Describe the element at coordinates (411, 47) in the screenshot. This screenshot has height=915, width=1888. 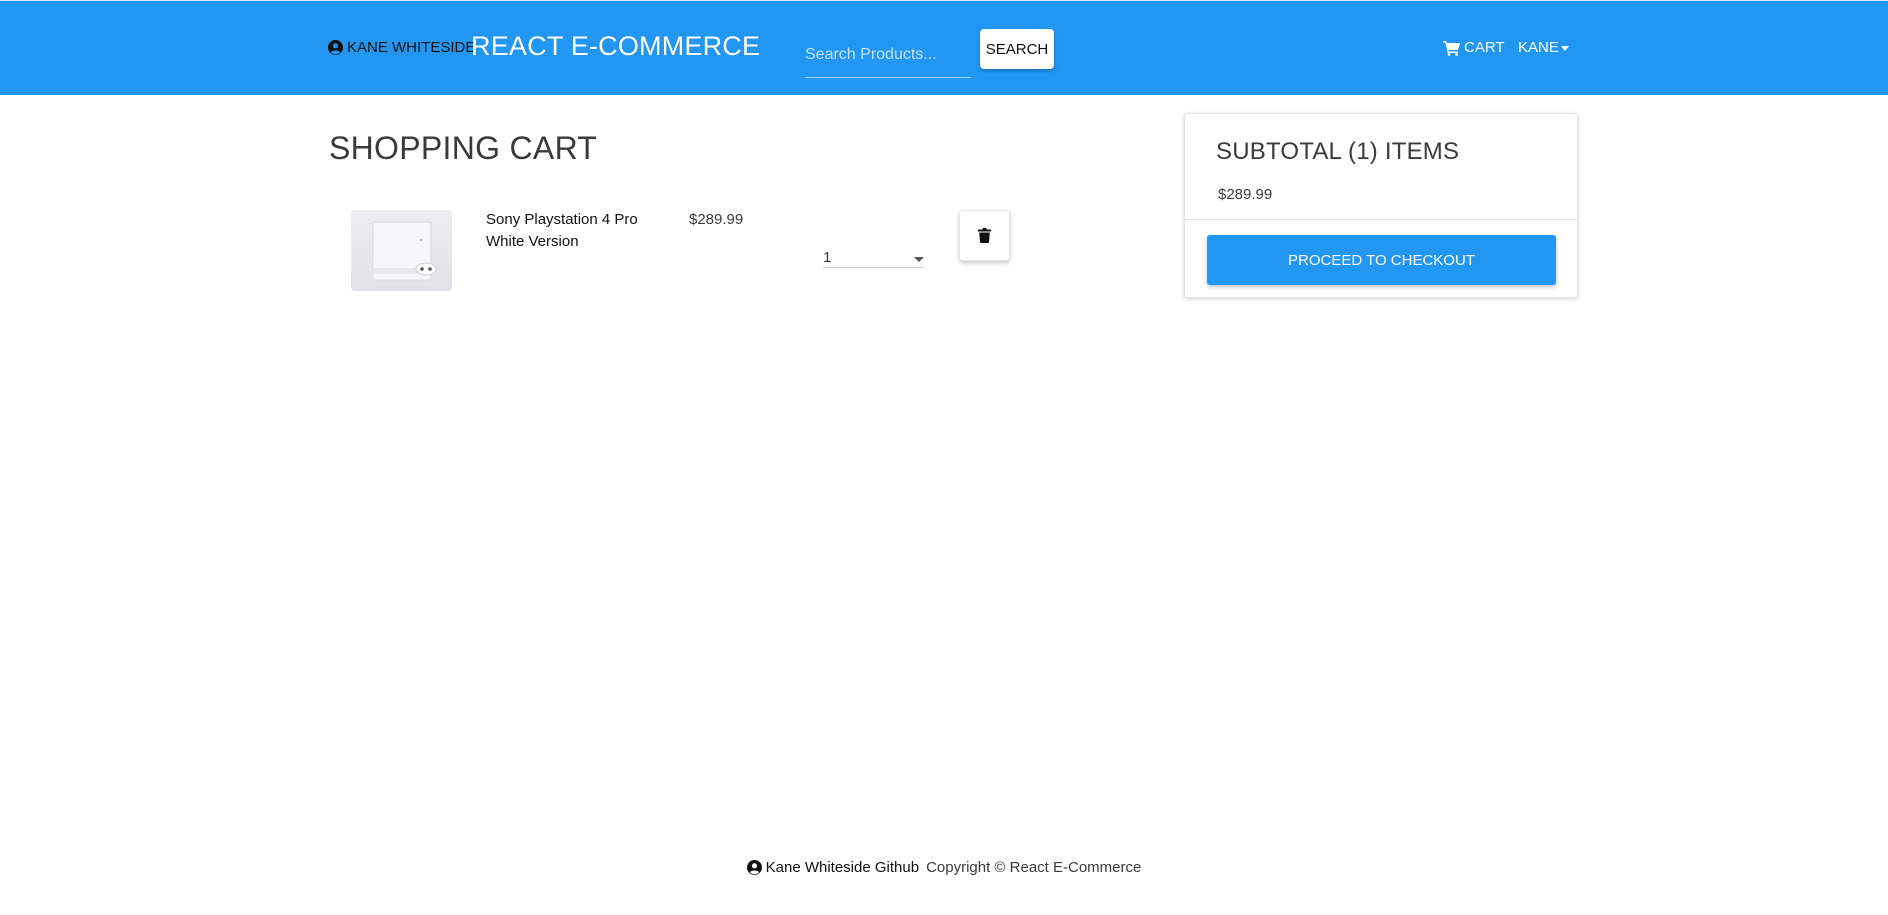
I see `owner-label: KANE WHITESIDE` at that location.